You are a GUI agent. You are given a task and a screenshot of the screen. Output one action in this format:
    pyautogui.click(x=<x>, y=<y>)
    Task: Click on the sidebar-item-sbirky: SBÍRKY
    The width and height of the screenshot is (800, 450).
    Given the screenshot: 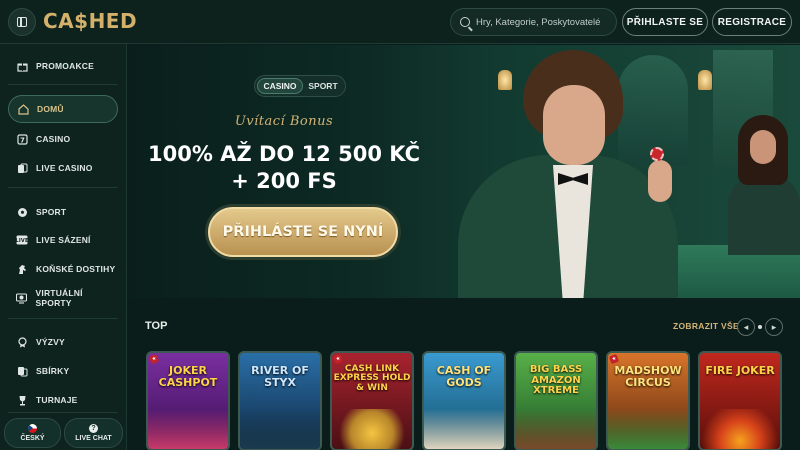 What is the action you would take?
    pyautogui.click(x=63, y=371)
    